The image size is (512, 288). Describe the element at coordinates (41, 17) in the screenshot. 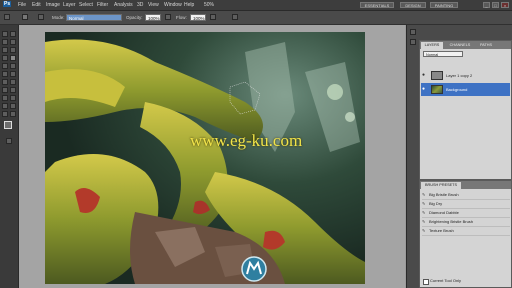

I see `brush-panel-icon` at that location.